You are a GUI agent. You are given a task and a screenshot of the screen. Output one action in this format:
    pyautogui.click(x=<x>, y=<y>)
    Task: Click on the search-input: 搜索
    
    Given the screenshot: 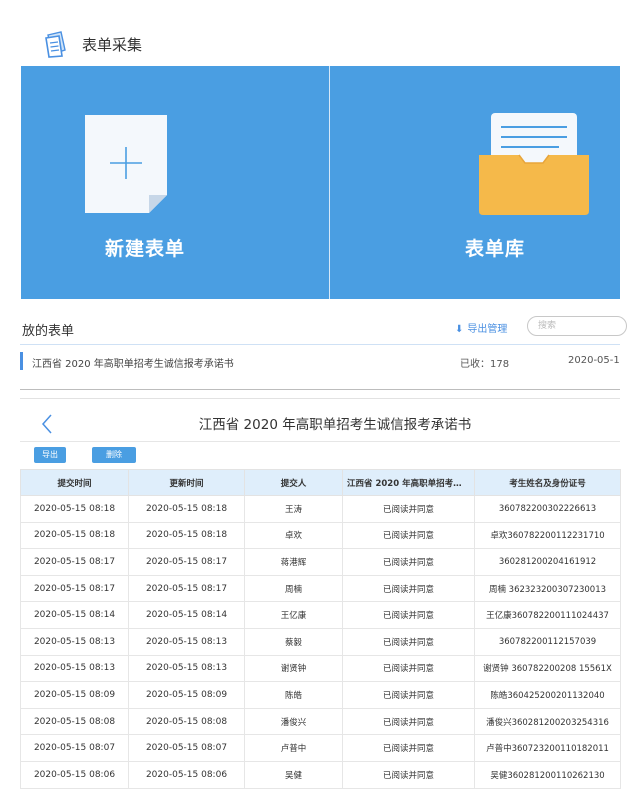 What is the action you would take?
    pyautogui.click(x=577, y=326)
    